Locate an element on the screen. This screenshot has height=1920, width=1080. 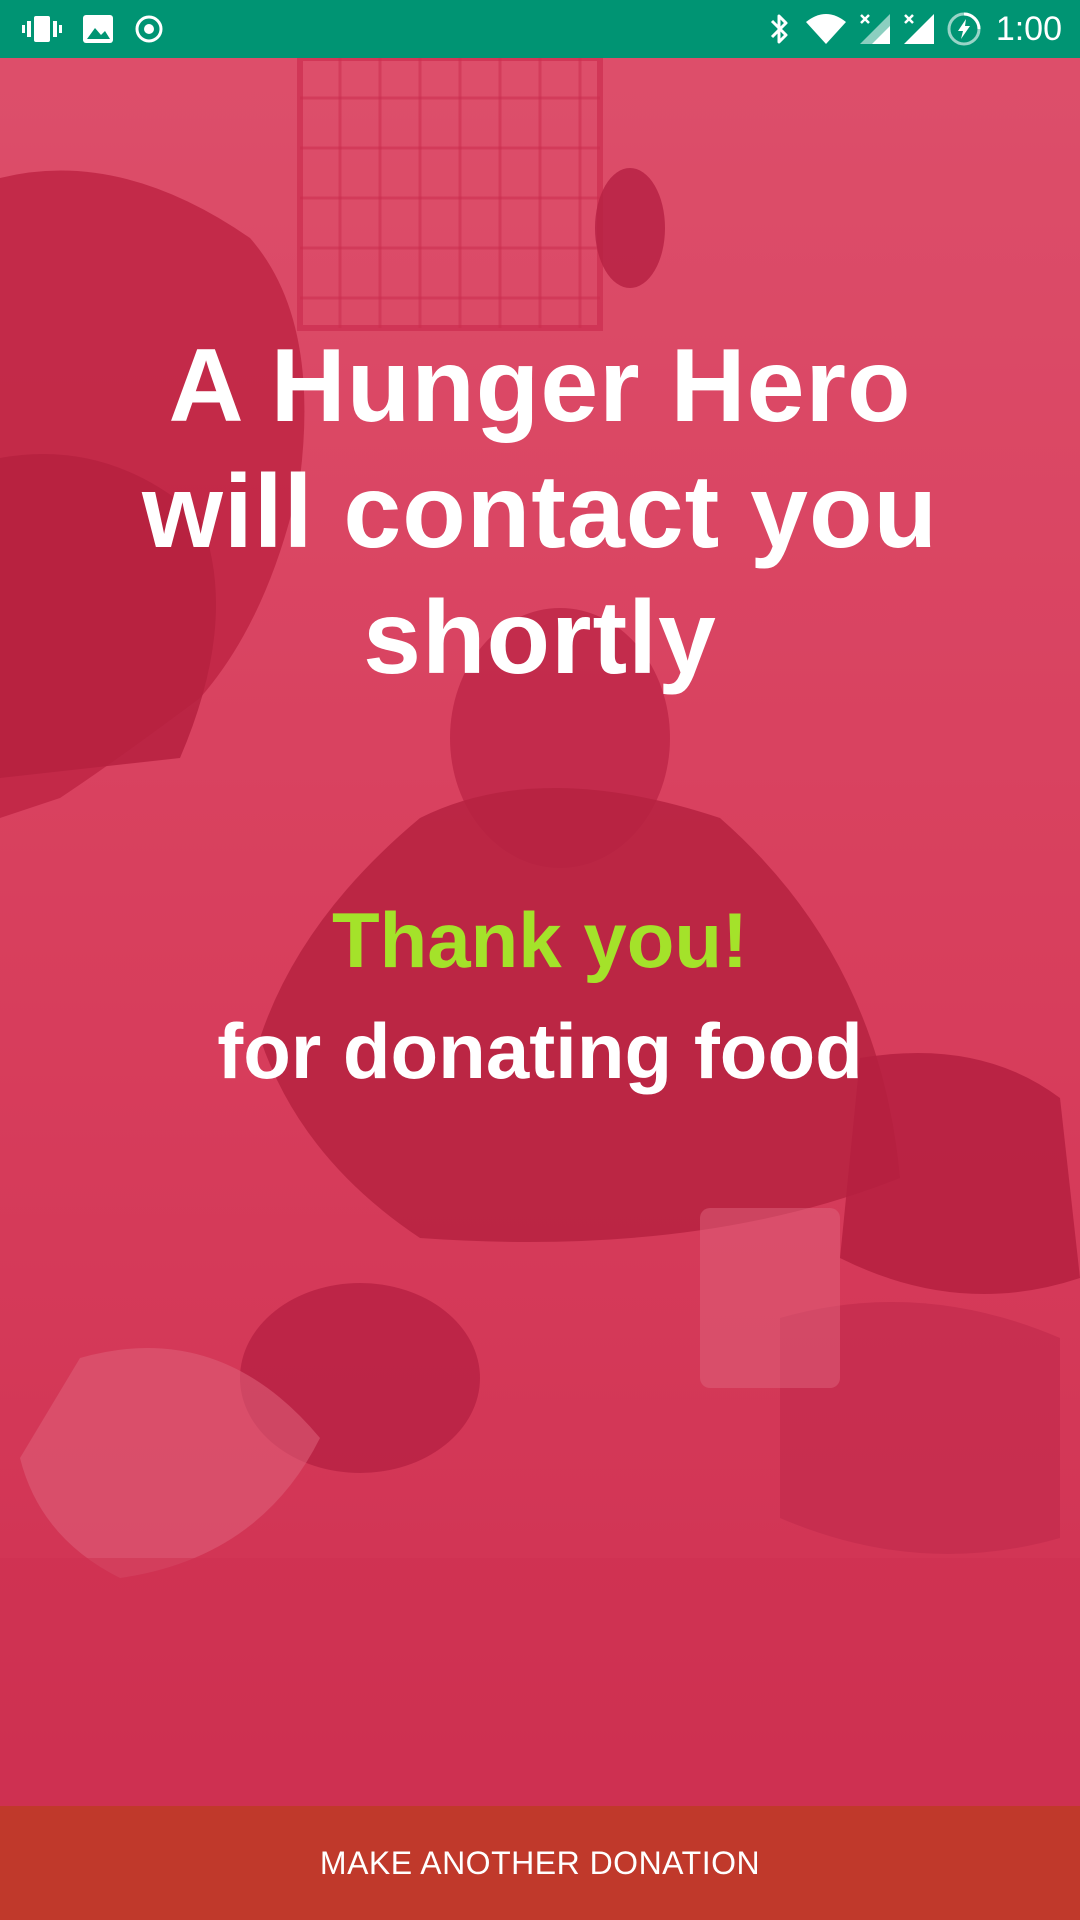
headline: A Hunger Hero will contact you shortly is located at coordinates (540, 512).